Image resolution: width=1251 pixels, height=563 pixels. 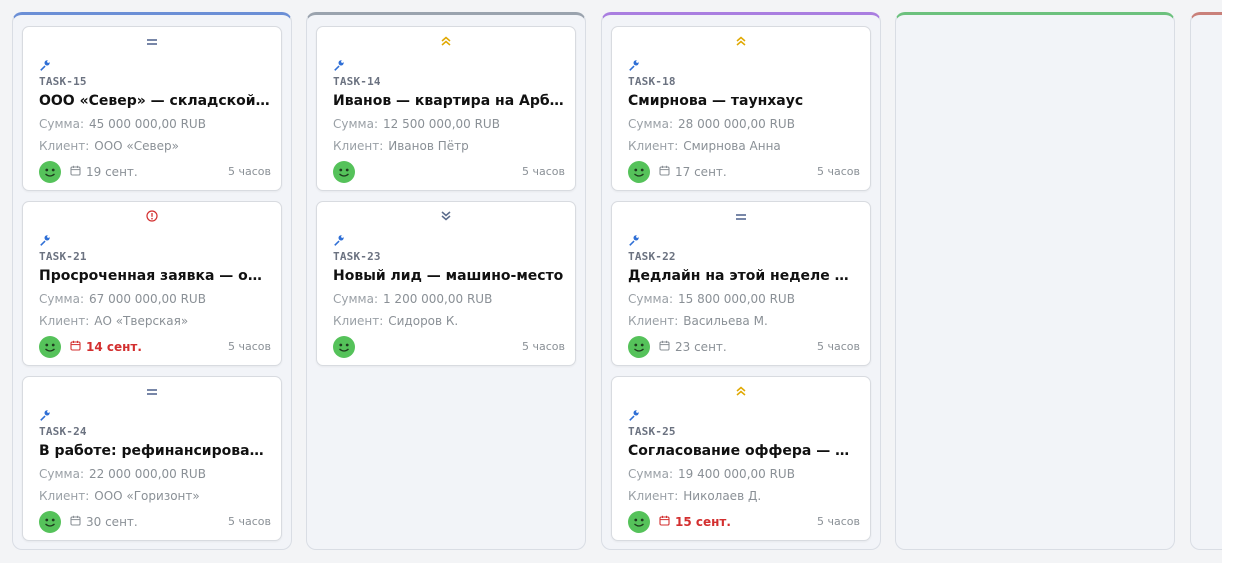 What do you see at coordinates (136, 146) in the screenshot?
I see `client-value: ООО «Север»` at bounding box center [136, 146].